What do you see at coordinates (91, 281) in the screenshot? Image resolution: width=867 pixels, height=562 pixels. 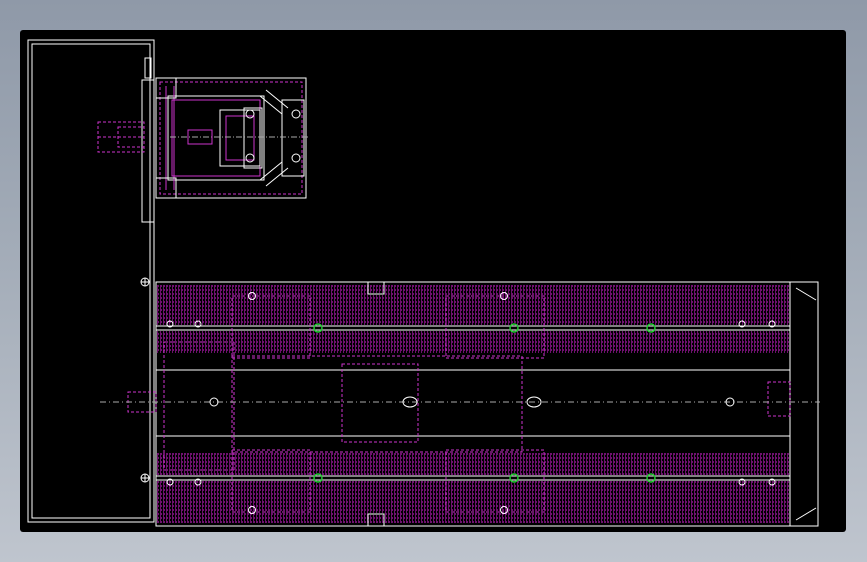 I see `end-plate` at bounding box center [91, 281].